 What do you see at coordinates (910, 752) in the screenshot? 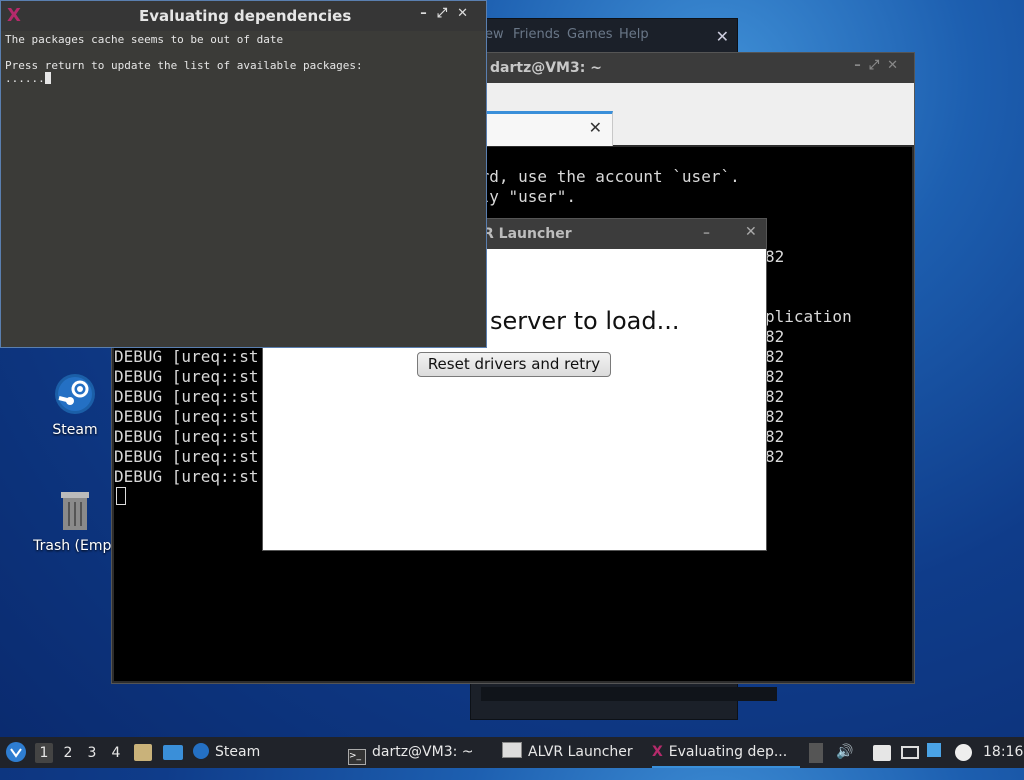
I see `network-icon` at bounding box center [910, 752].